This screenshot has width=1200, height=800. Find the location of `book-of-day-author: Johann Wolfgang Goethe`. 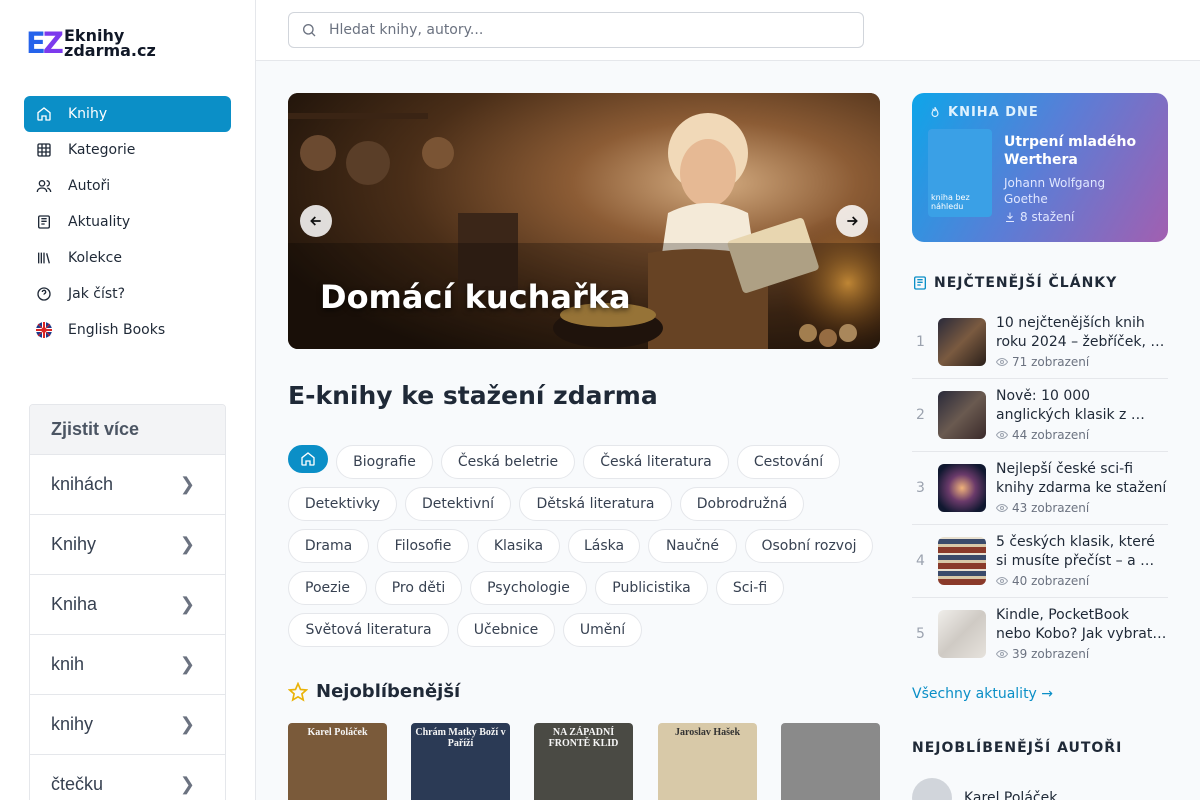

book-of-day-author: Johann Wolfgang Goethe is located at coordinates (1055, 191).